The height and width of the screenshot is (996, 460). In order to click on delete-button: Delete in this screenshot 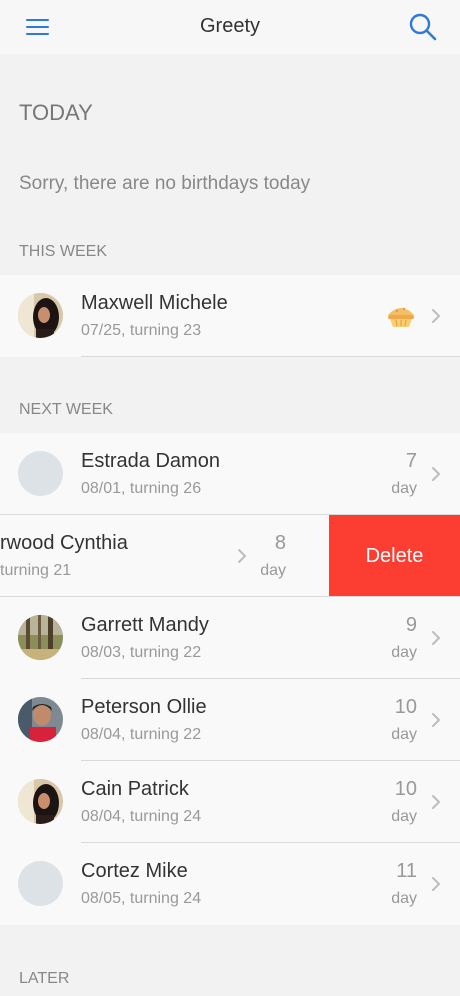, I will do `click(394, 556)`.